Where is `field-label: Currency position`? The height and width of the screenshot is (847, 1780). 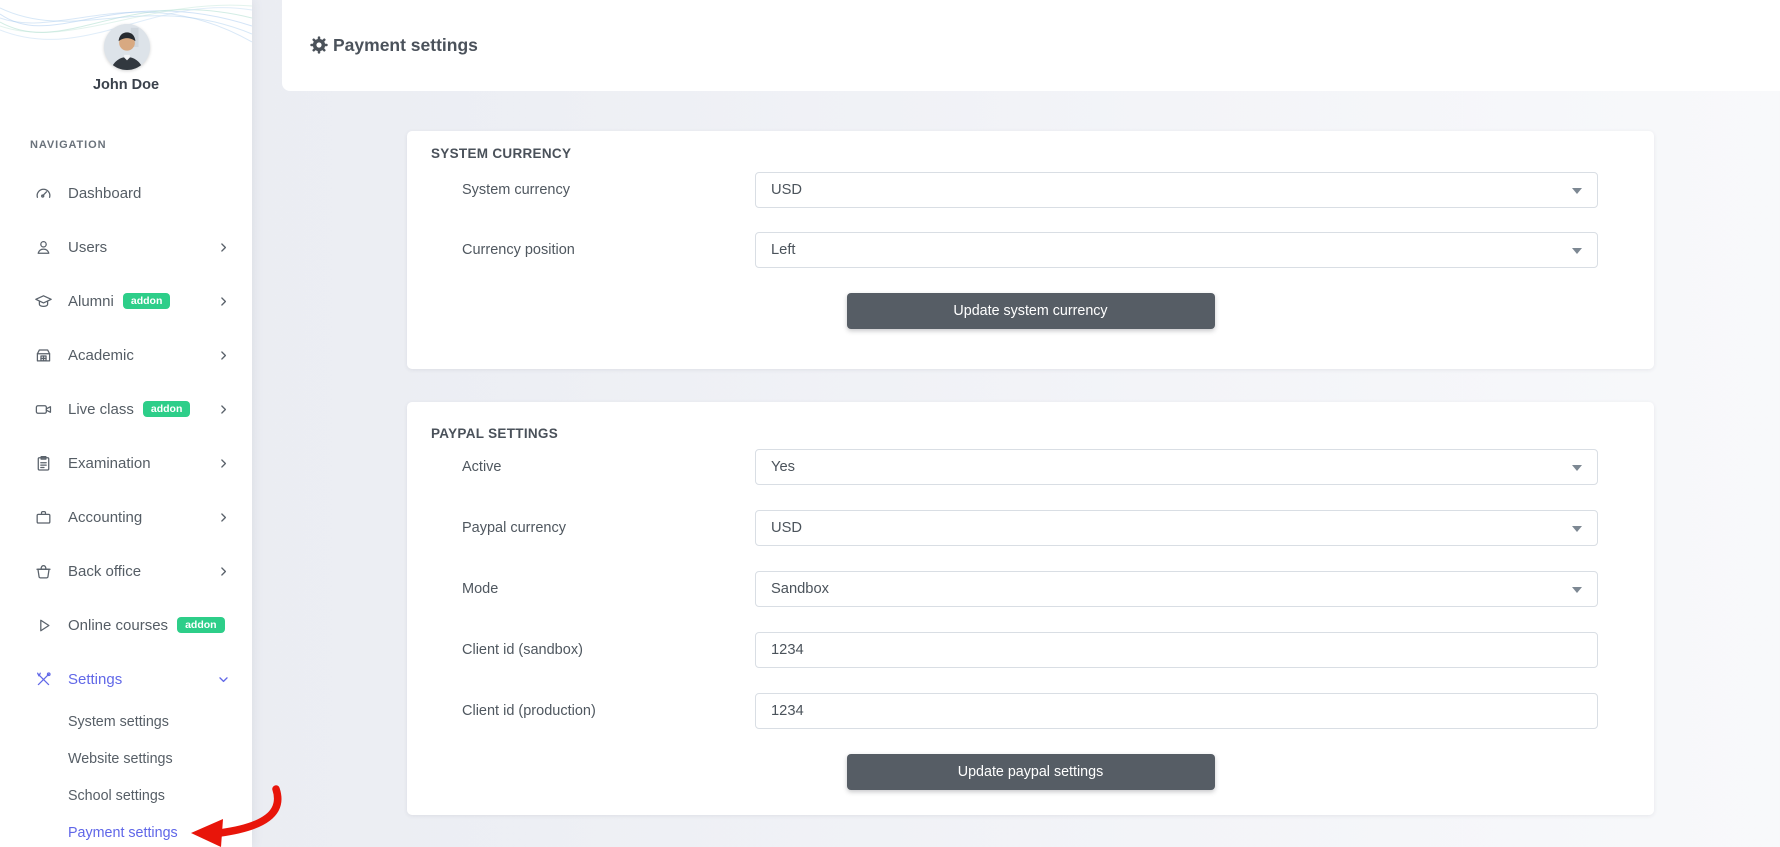
field-label: Currency position is located at coordinates (518, 250).